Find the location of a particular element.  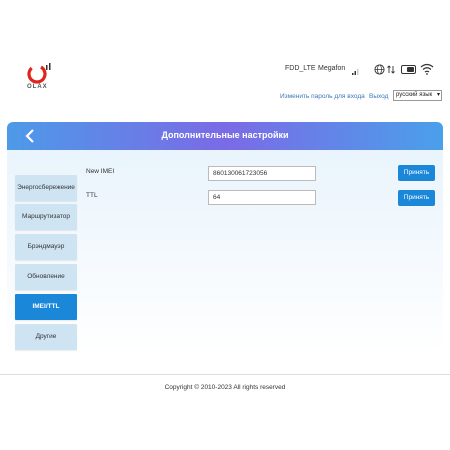

ttl-apply-button: Принять is located at coordinates (416, 198).